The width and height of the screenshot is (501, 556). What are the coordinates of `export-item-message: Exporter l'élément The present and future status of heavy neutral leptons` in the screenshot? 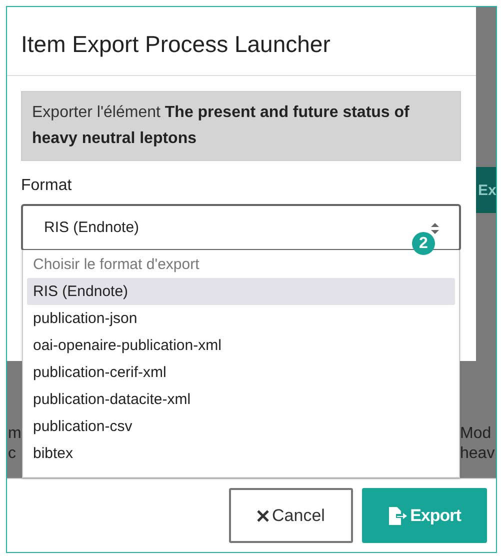 It's located at (241, 126).